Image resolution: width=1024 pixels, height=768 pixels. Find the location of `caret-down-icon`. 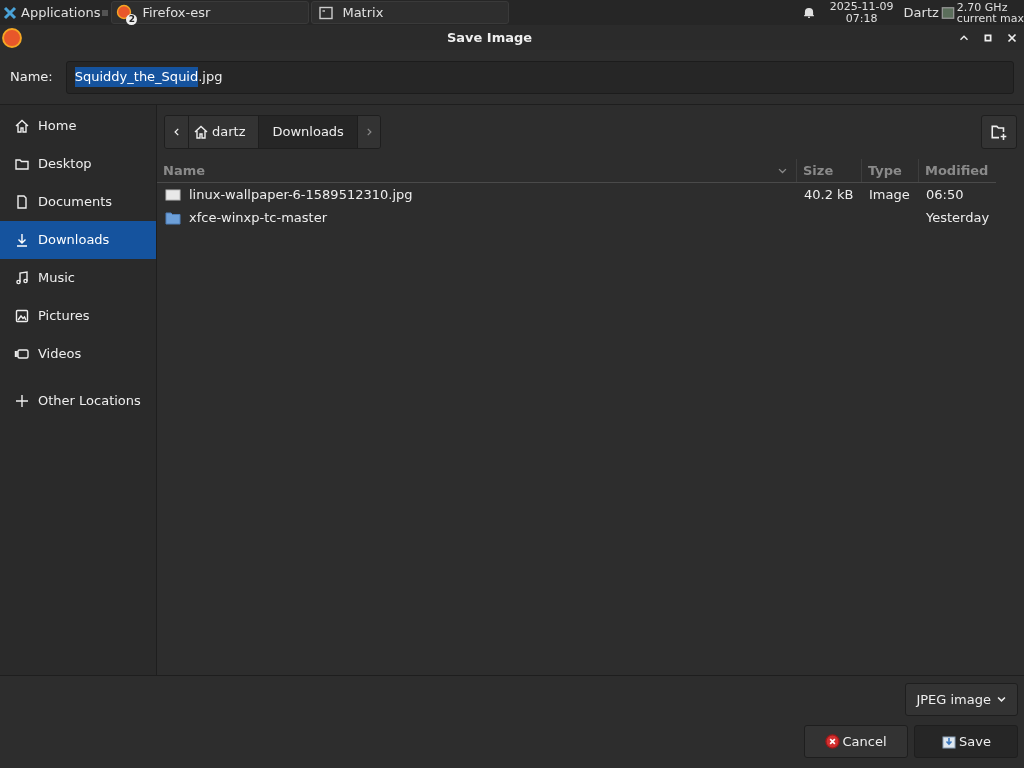

caret-down-icon is located at coordinates (1001, 699).